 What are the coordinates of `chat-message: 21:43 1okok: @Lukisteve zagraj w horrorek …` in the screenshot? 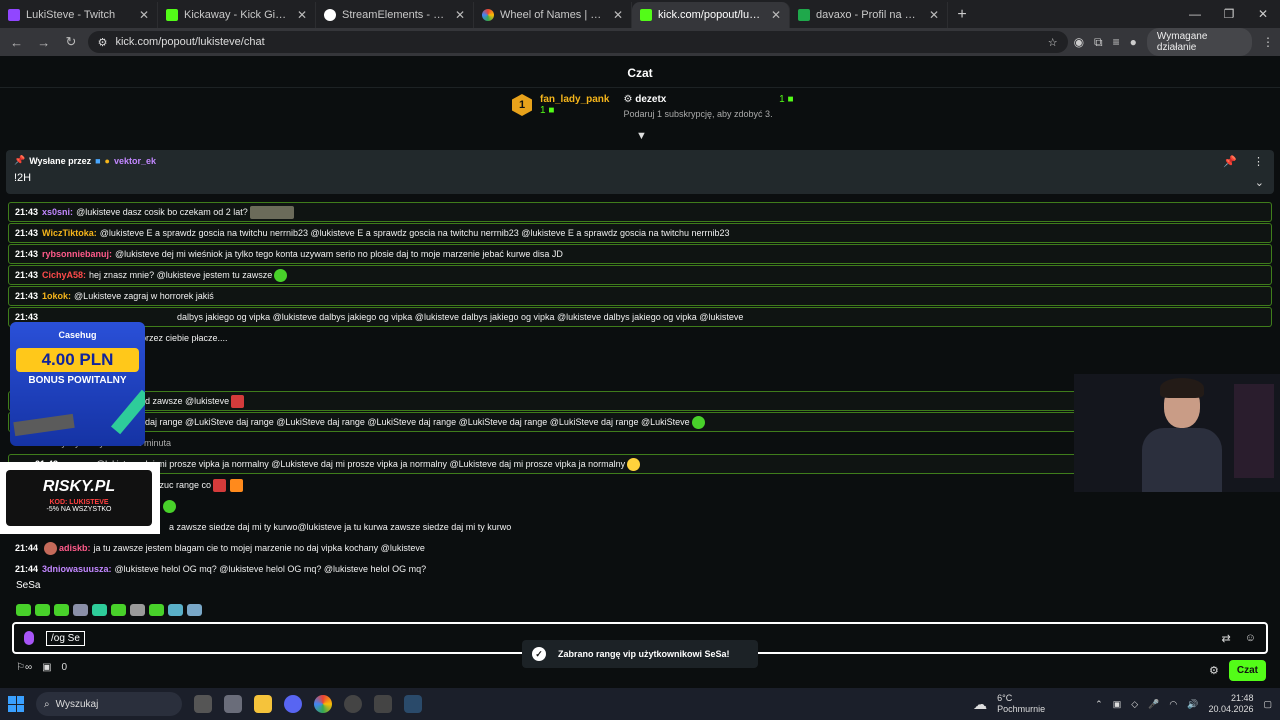 It's located at (640, 296).